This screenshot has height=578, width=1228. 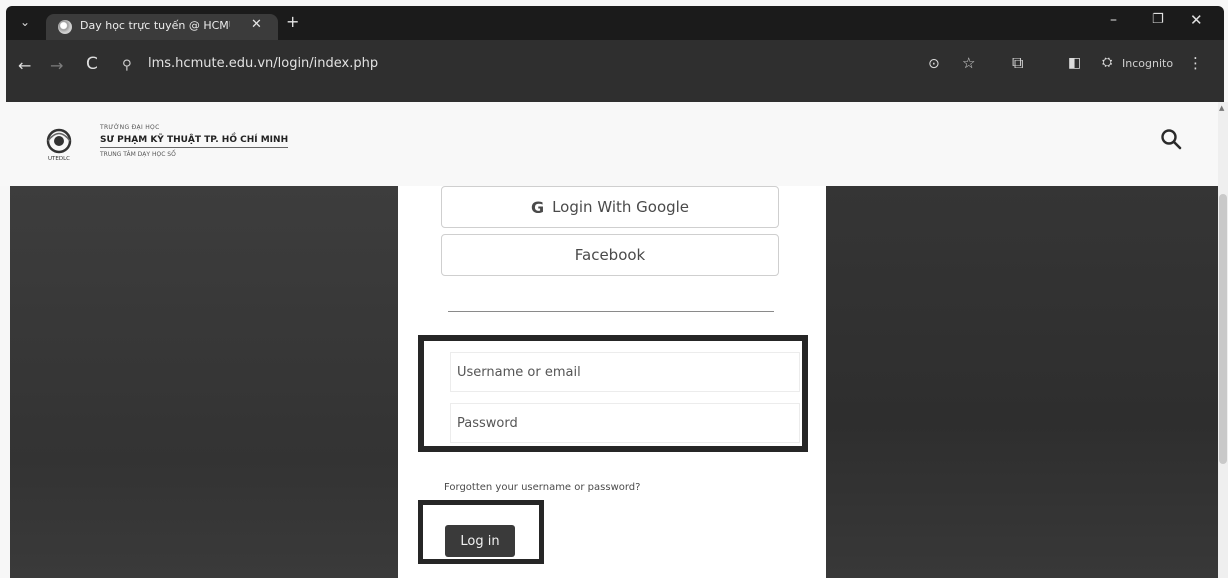 I want to click on google-icon: G, so click(x=537, y=207).